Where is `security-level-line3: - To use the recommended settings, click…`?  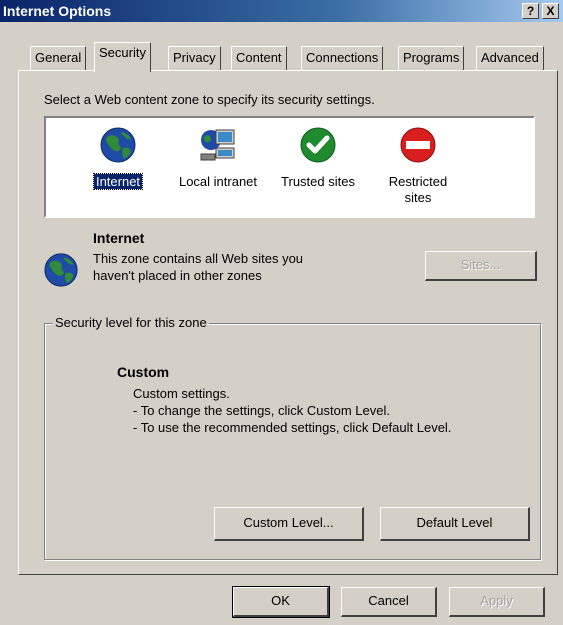 security-level-line3: - To use the recommended settings, click… is located at coordinates (292, 427).